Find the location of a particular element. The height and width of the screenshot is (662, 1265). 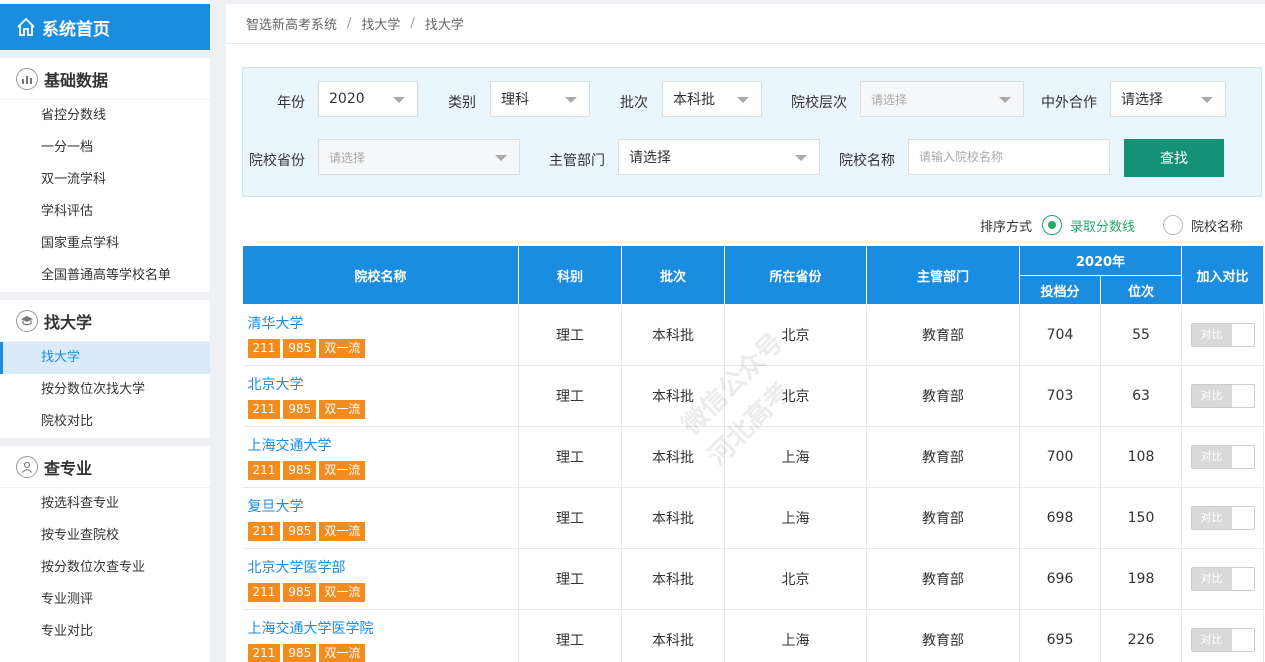

university-link: 上海交通大学 is located at coordinates (383, 445).